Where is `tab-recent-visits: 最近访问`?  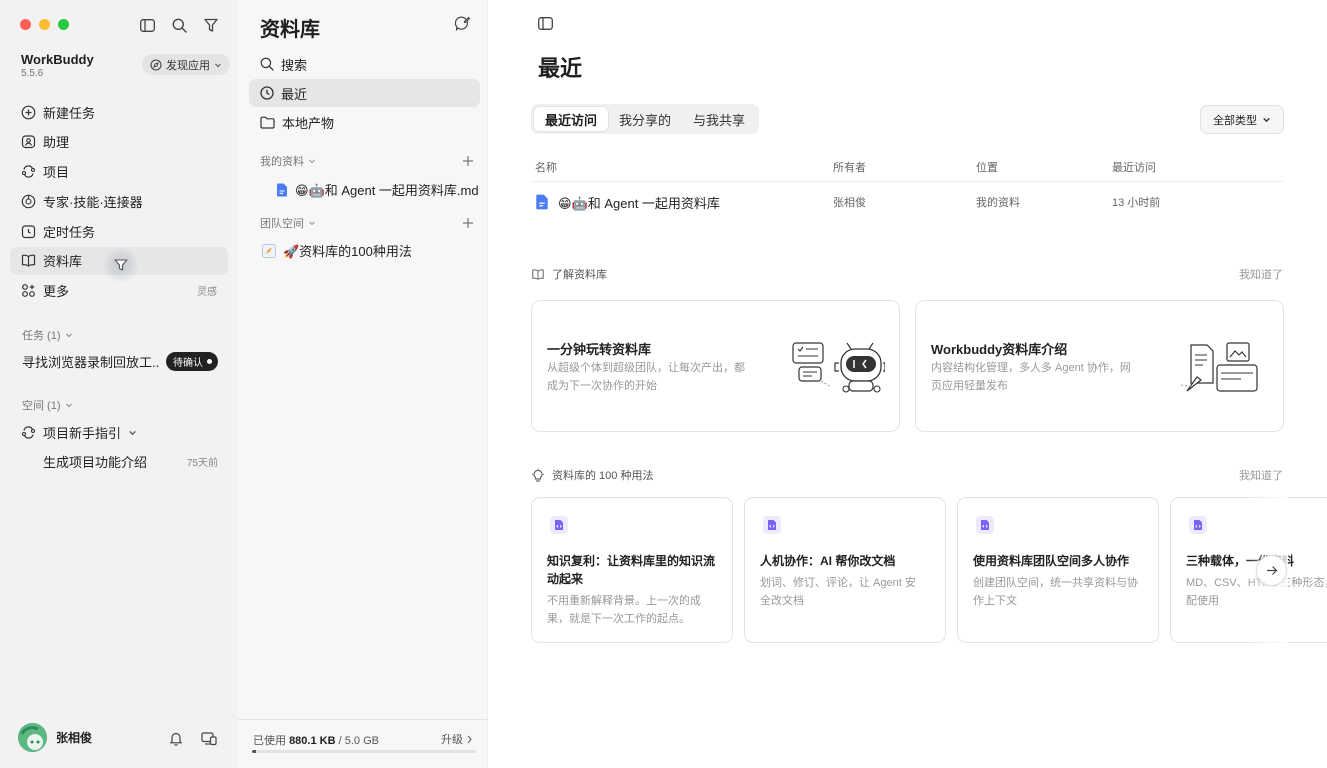 tab-recent-visits: 最近访问 is located at coordinates (571, 119).